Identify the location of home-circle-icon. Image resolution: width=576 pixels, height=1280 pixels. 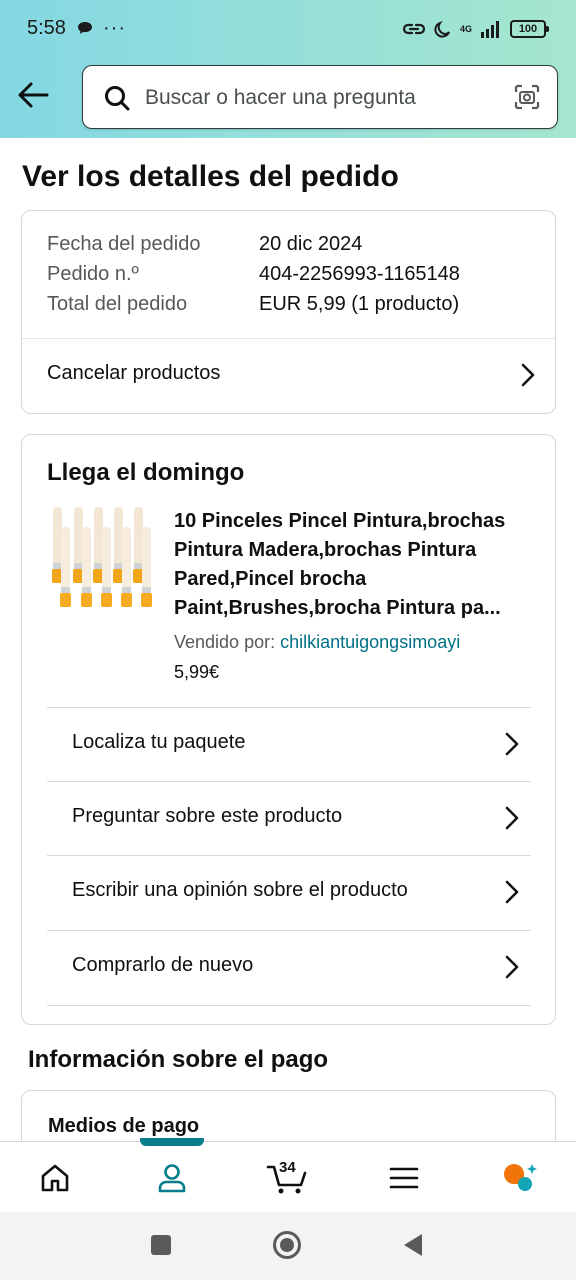
(287, 1245).